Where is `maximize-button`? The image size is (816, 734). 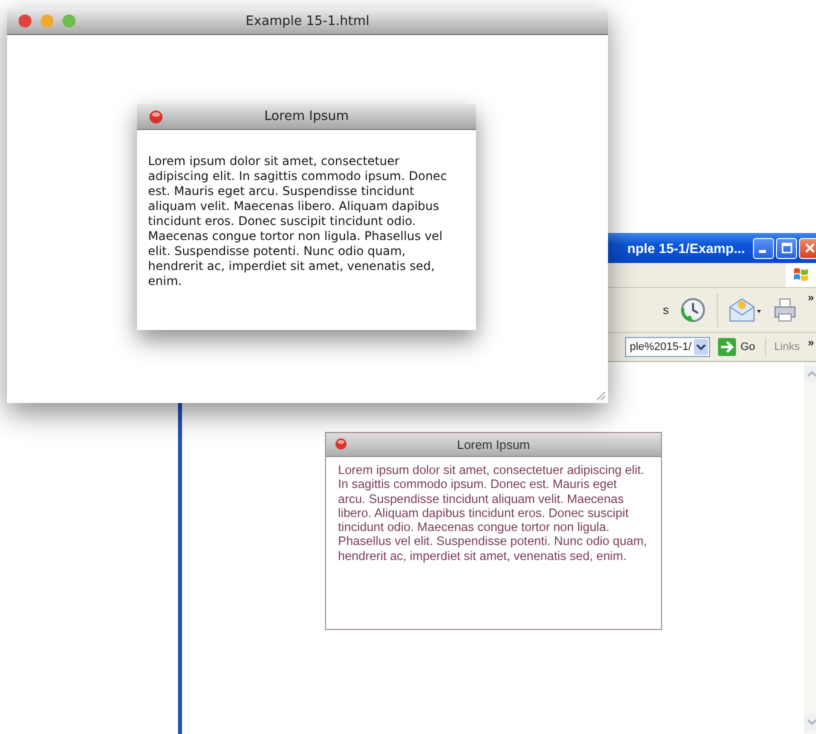
maximize-button is located at coordinates (786, 248).